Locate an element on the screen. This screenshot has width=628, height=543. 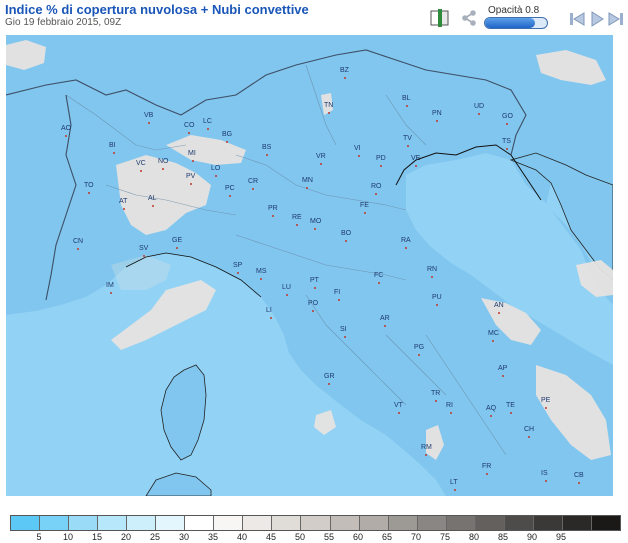
city-label: NO is located at coordinates (163, 161).